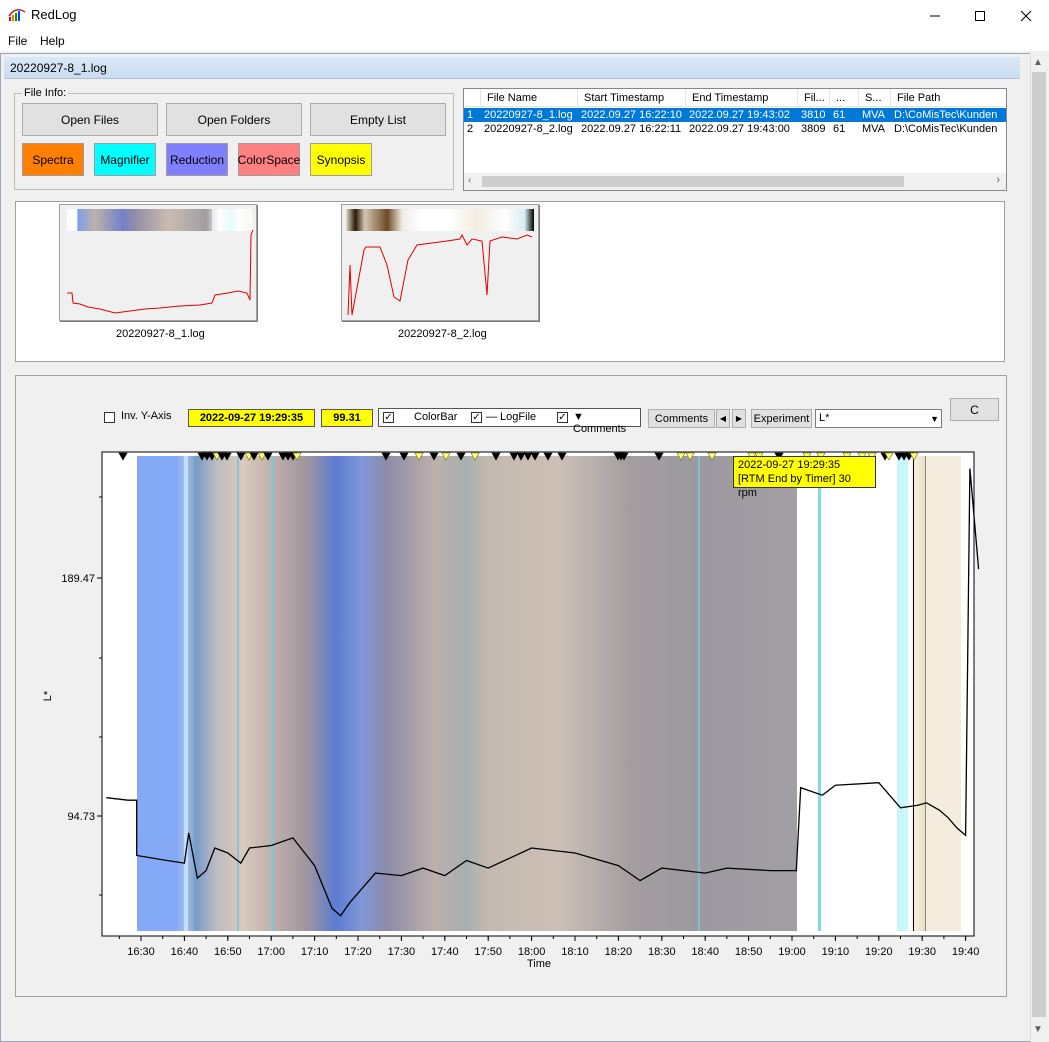 Image resolution: width=1049 pixels, height=1042 pixels. What do you see at coordinates (792, 952) in the screenshot?
I see `x-tick-label: 19:00` at bounding box center [792, 952].